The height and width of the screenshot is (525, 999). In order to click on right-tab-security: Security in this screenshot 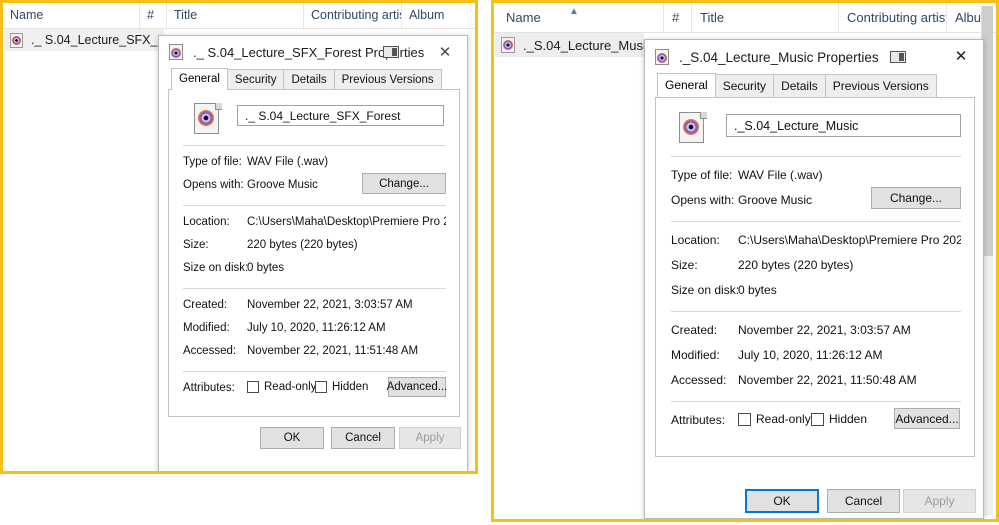, I will do `click(744, 85)`.